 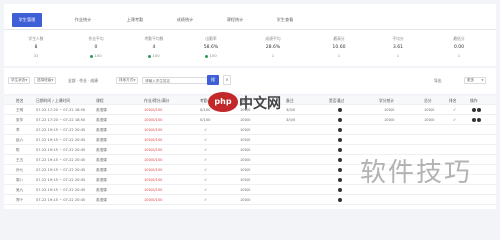 I want to click on more-select: 更多 ▼, so click(x=475, y=80).